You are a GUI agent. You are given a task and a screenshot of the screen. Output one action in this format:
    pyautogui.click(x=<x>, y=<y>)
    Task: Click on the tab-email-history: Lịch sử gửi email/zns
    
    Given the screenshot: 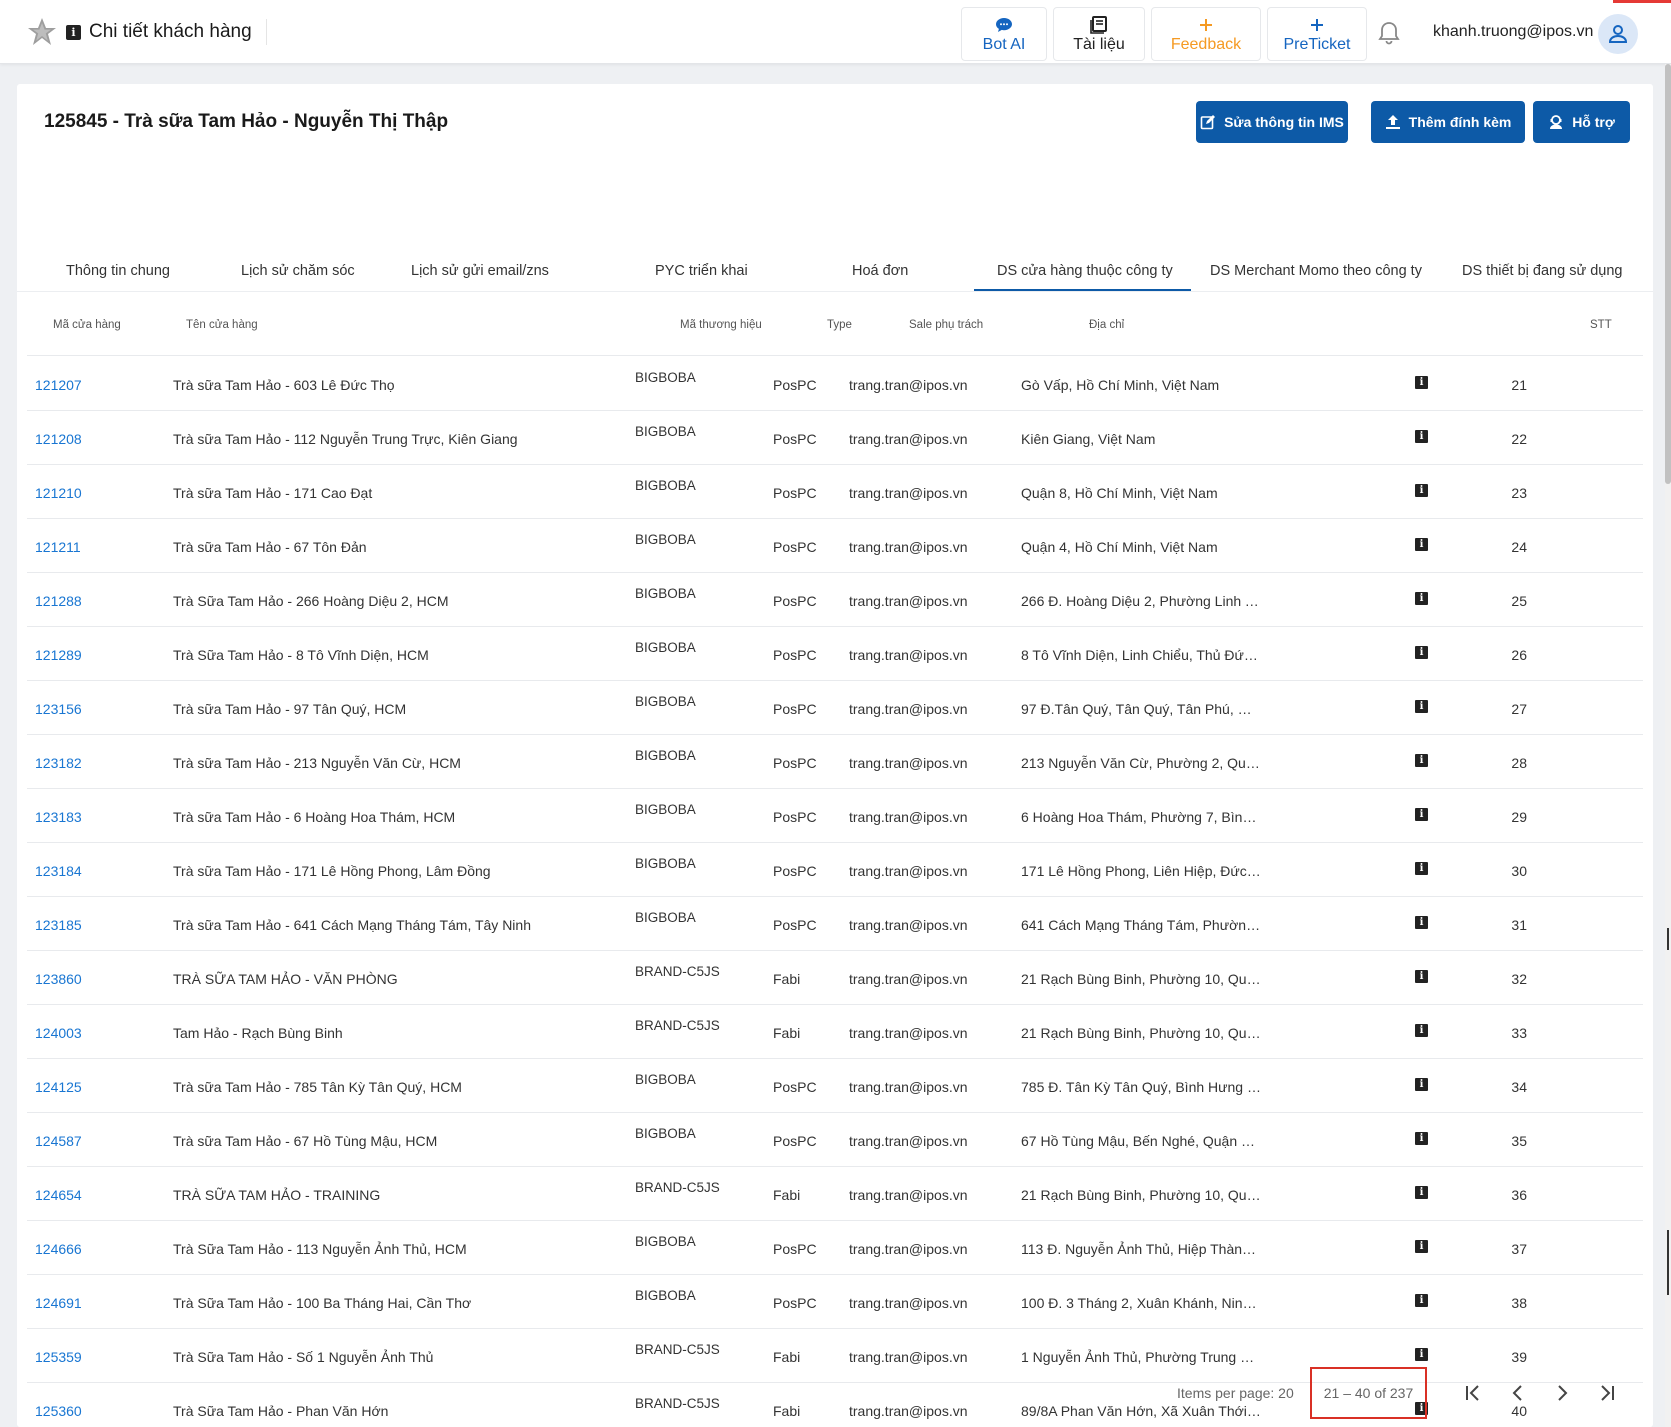 What is the action you would take?
    pyautogui.click(x=480, y=271)
    